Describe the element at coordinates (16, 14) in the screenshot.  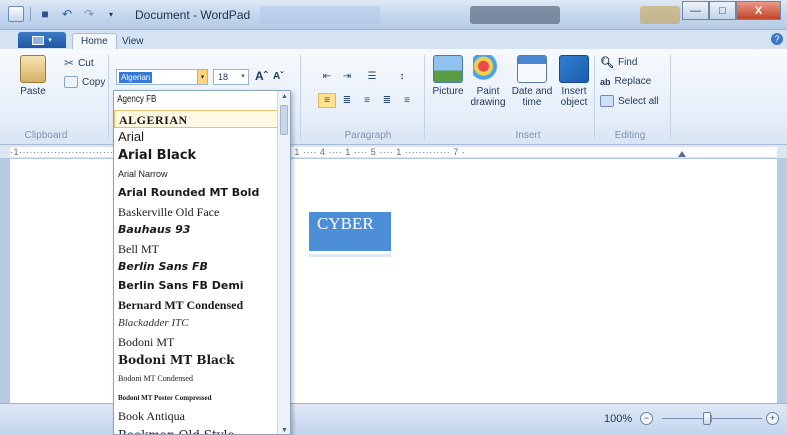
I see `wordpad-app-icon` at that location.